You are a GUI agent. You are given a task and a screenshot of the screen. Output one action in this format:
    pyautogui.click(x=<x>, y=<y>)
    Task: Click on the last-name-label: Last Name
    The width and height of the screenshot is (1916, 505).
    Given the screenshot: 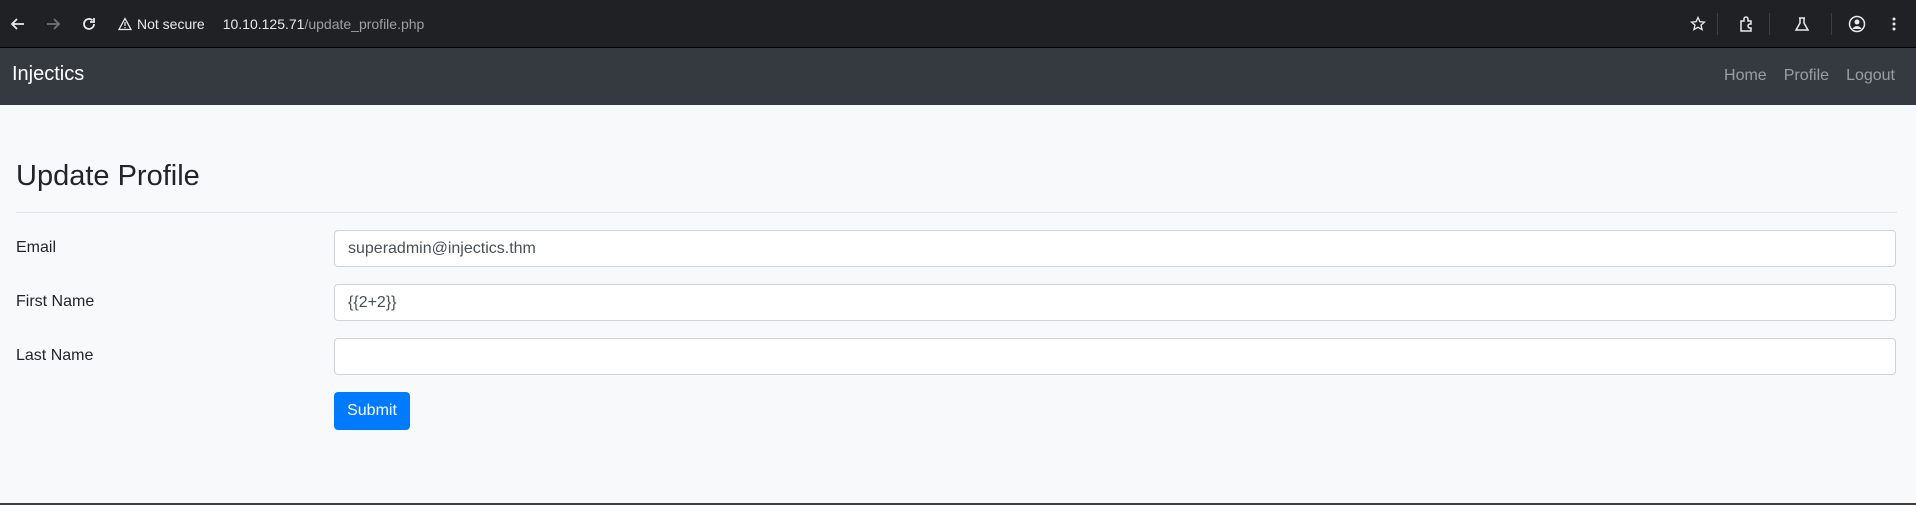 What is the action you would take?
    pyautogui.click(x=55, y=355)
    